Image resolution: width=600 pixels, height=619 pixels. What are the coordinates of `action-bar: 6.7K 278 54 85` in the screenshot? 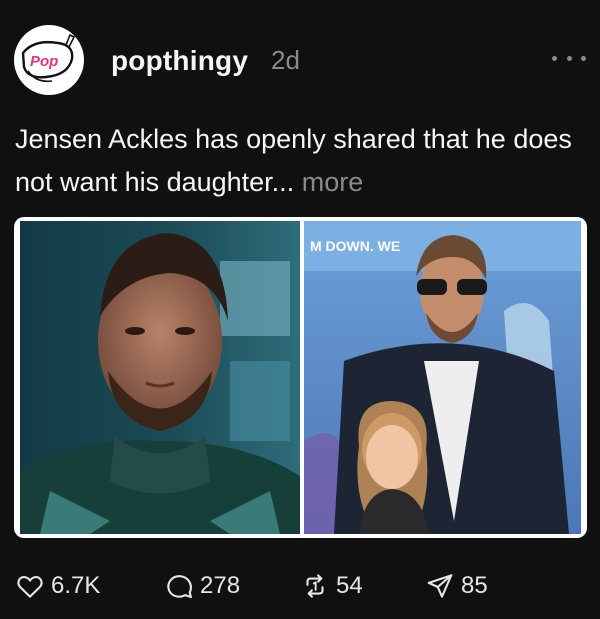 It's located at (275, 586).